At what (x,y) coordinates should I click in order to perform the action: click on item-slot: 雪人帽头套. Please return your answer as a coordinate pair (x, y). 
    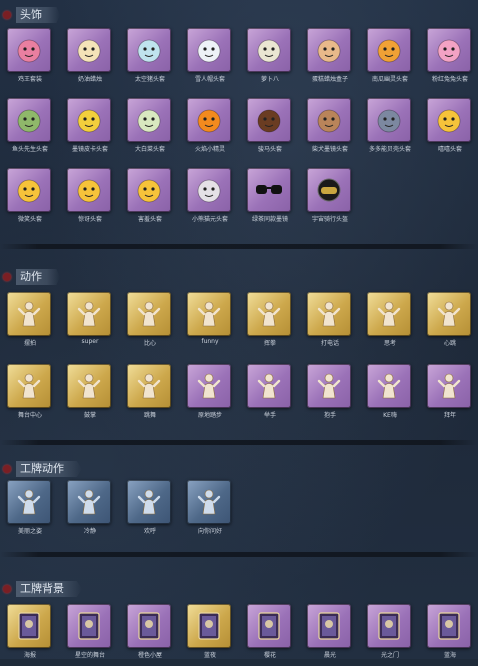
    Looking at the image, I should click on (210, 59).